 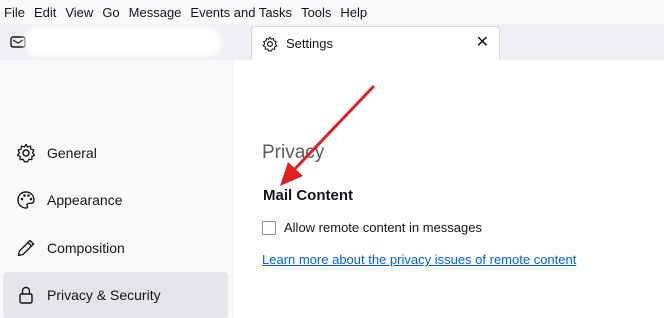 I want to click on remote-content-label: Allow remote content in messages, so click(x=383, y=227).